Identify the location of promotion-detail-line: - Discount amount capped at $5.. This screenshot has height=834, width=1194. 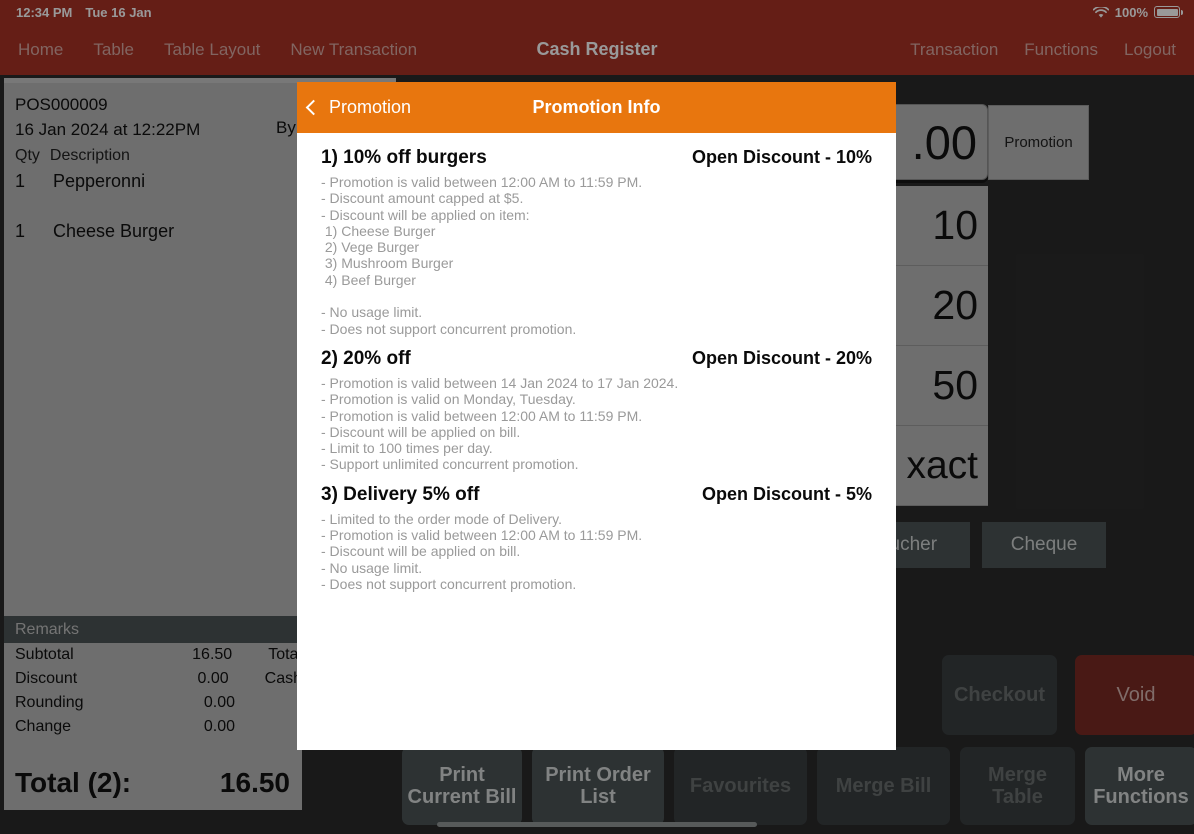
(422, 198).